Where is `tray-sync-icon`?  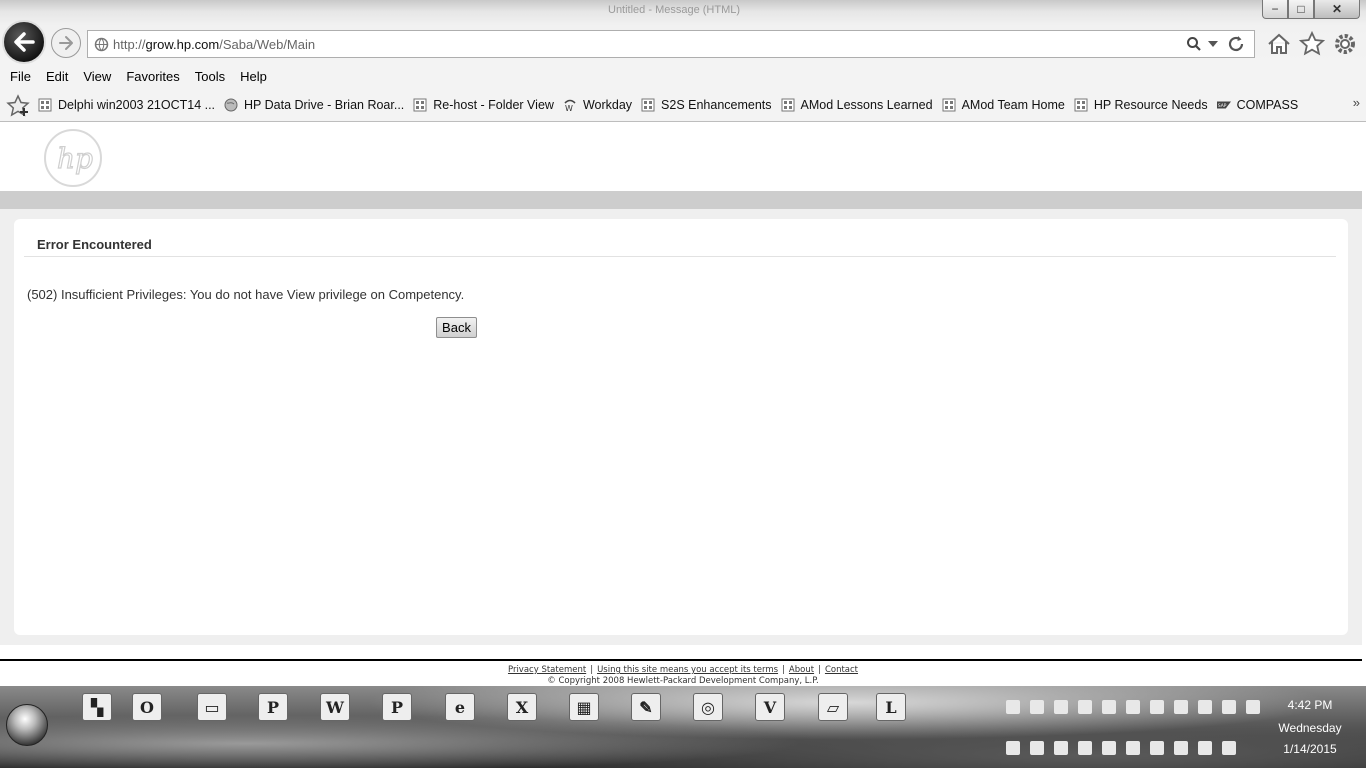
tray-sync-icon is located at coordinates (1013, 707).